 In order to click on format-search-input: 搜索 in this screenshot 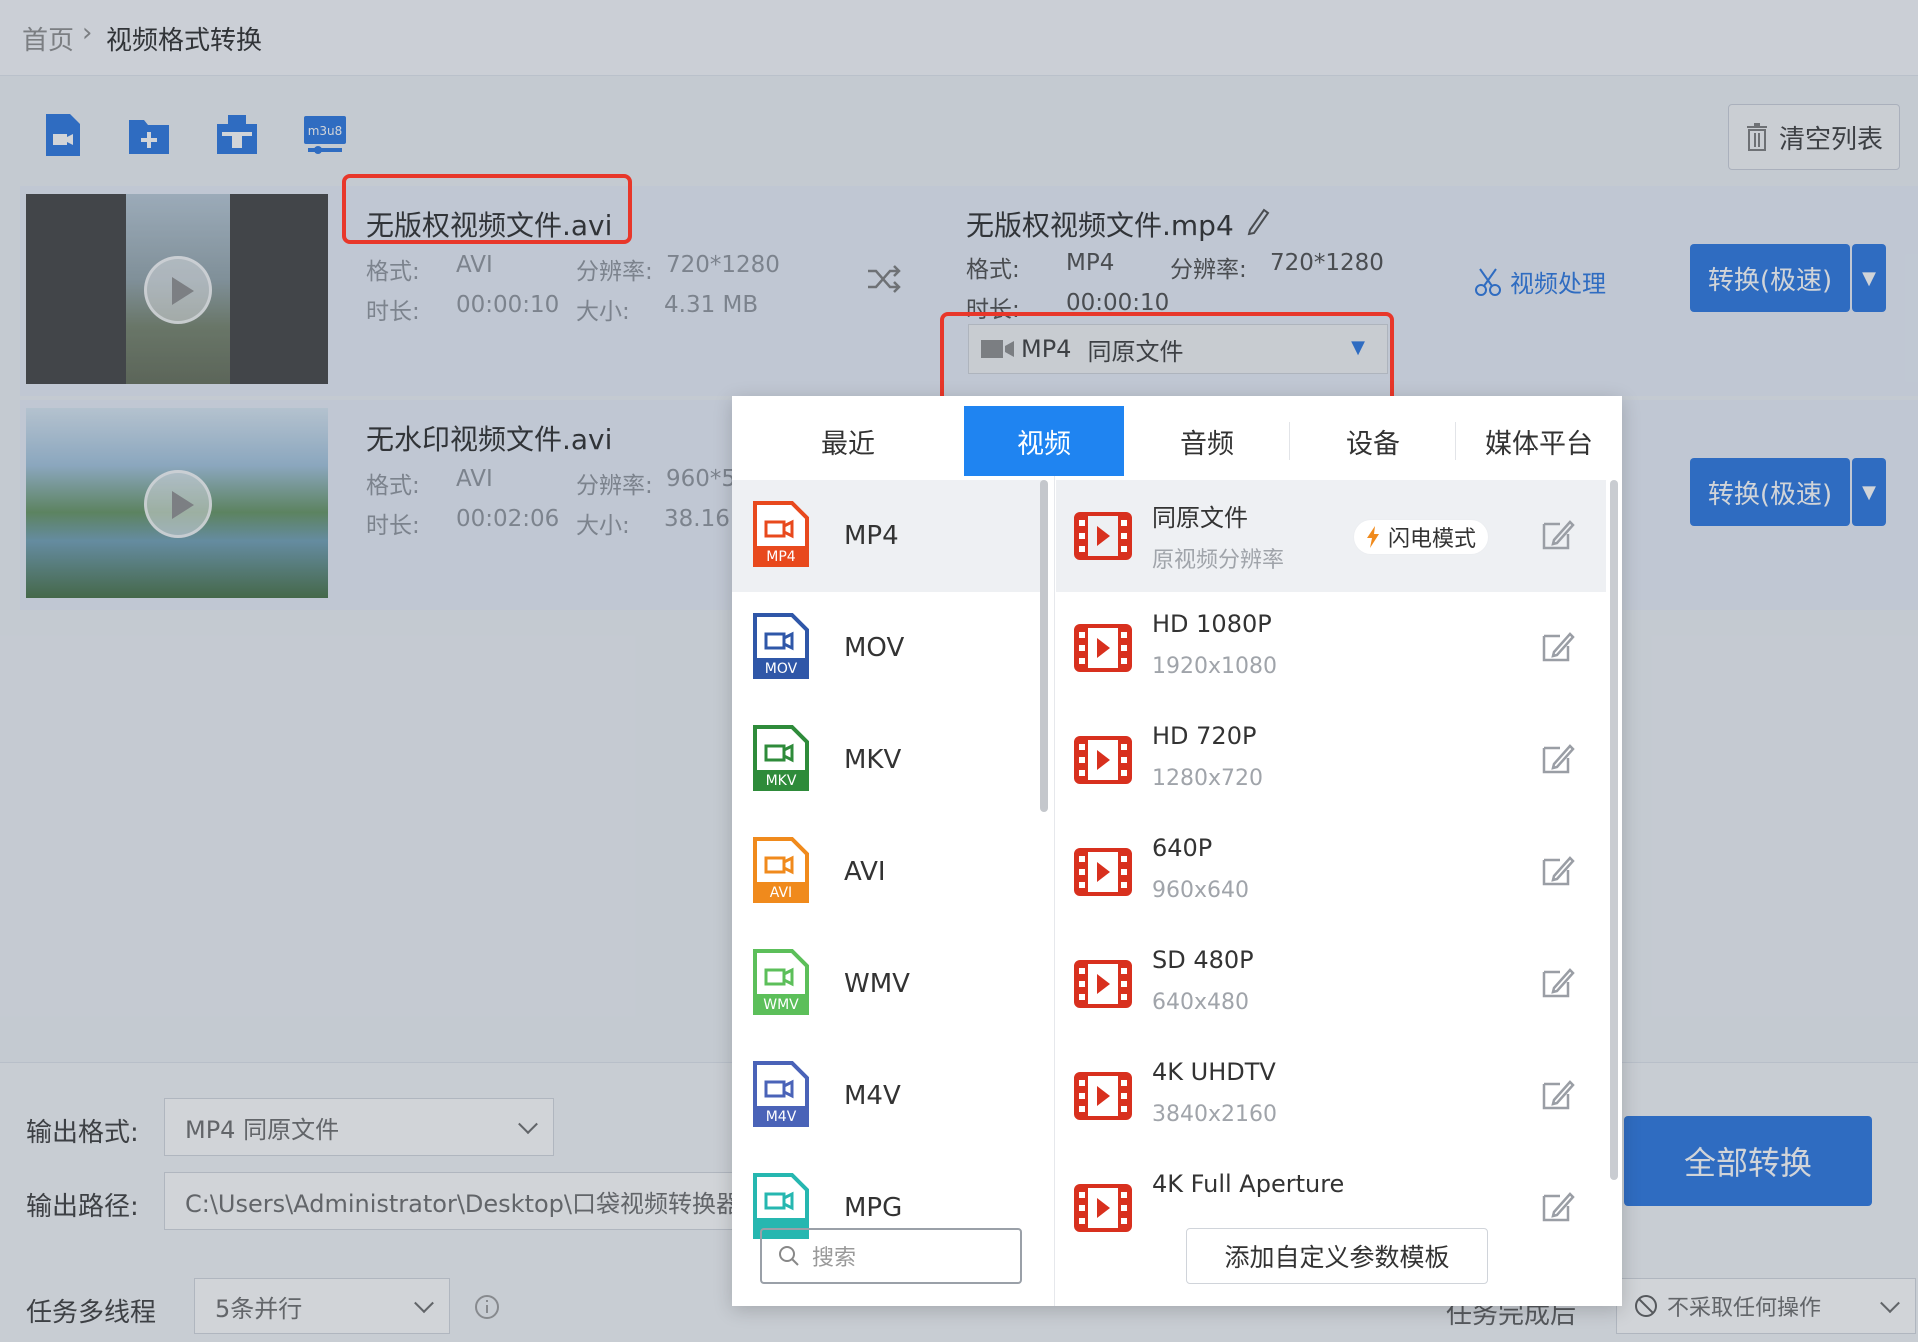, I will do `click(891, 1256)`.